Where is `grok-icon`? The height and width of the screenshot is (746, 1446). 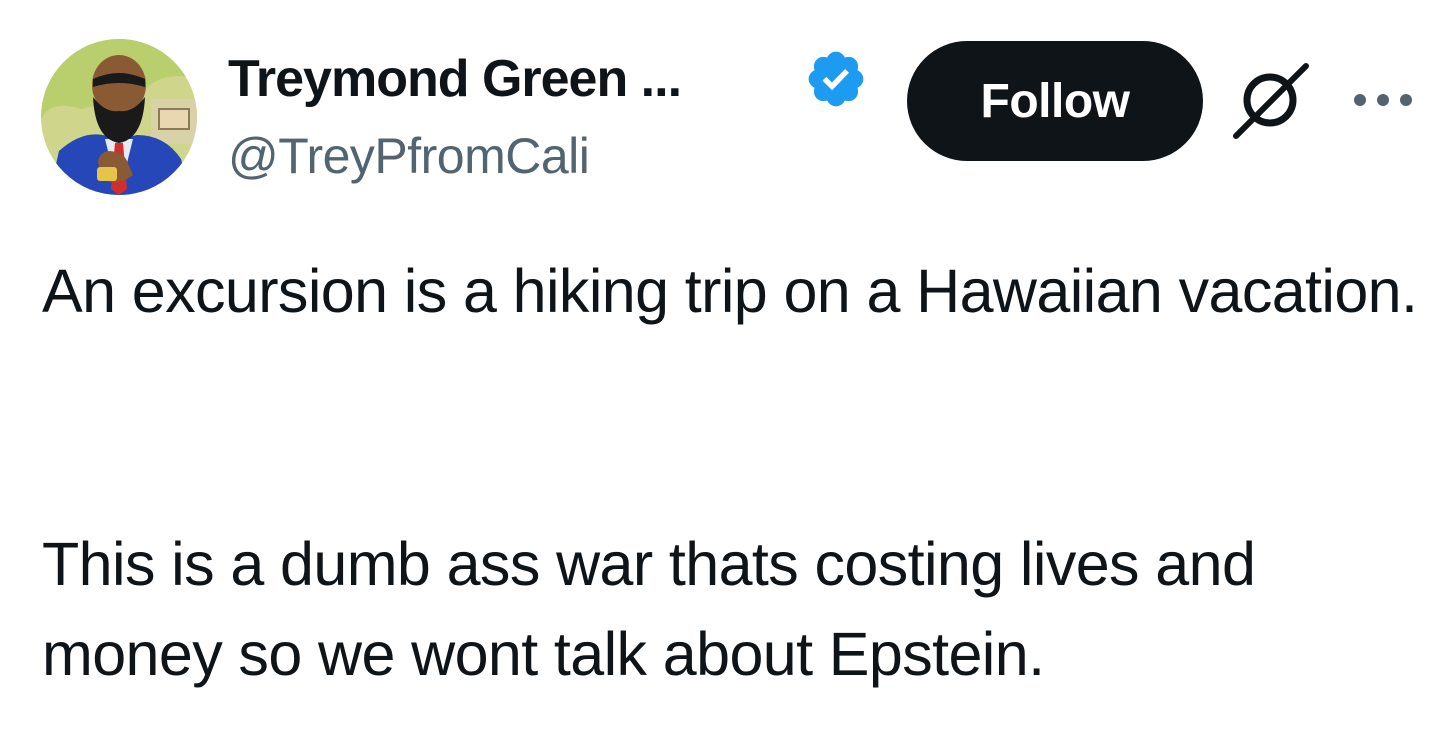
grok-icon is located at coordinates (1272, 101).